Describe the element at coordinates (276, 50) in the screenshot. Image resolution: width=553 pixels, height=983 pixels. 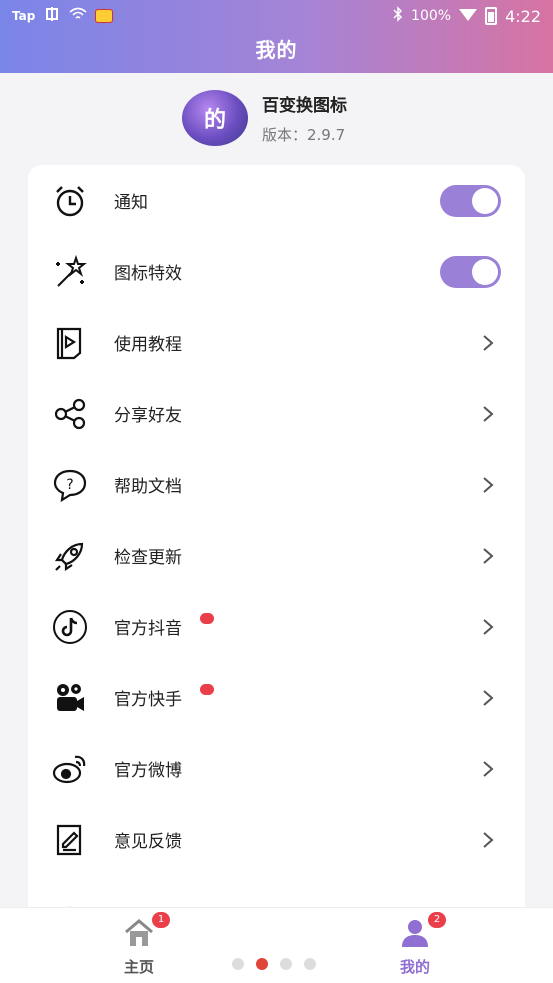
I see `page-title: 我的` at that location.